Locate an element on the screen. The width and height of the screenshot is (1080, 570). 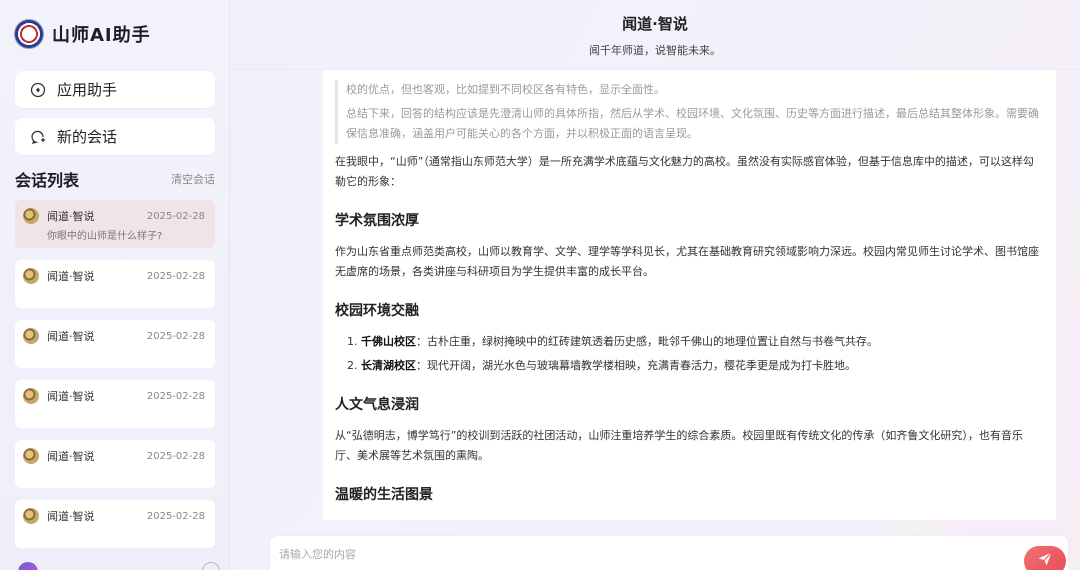
campus-name: 长清湖校区 is located at coordinates (388, 365).